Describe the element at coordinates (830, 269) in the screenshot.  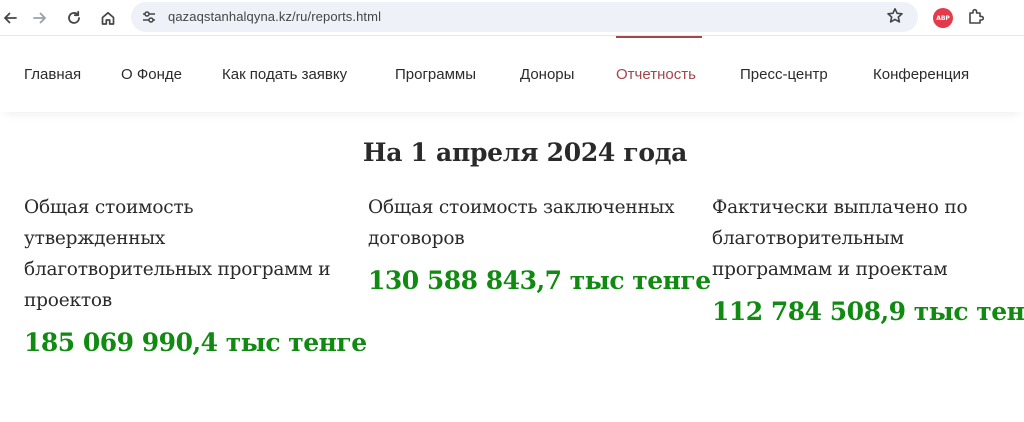
I see `stat-label-line: программам и проектам` at that location.